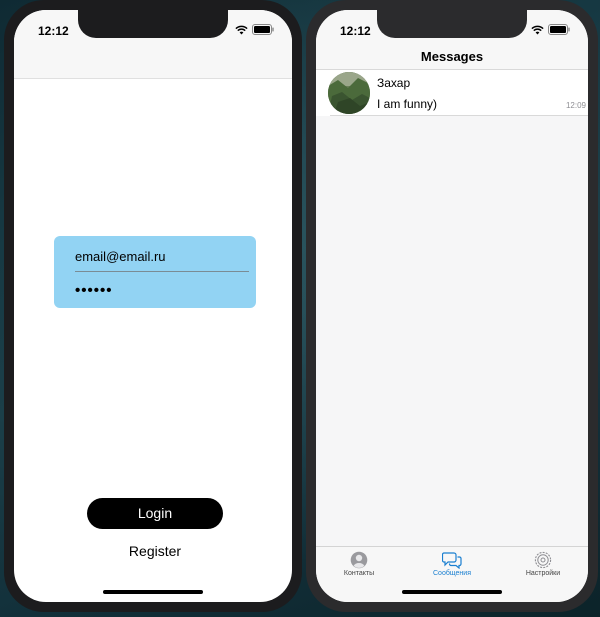  I want to click on last-message: I am funny), so click(407, 104).